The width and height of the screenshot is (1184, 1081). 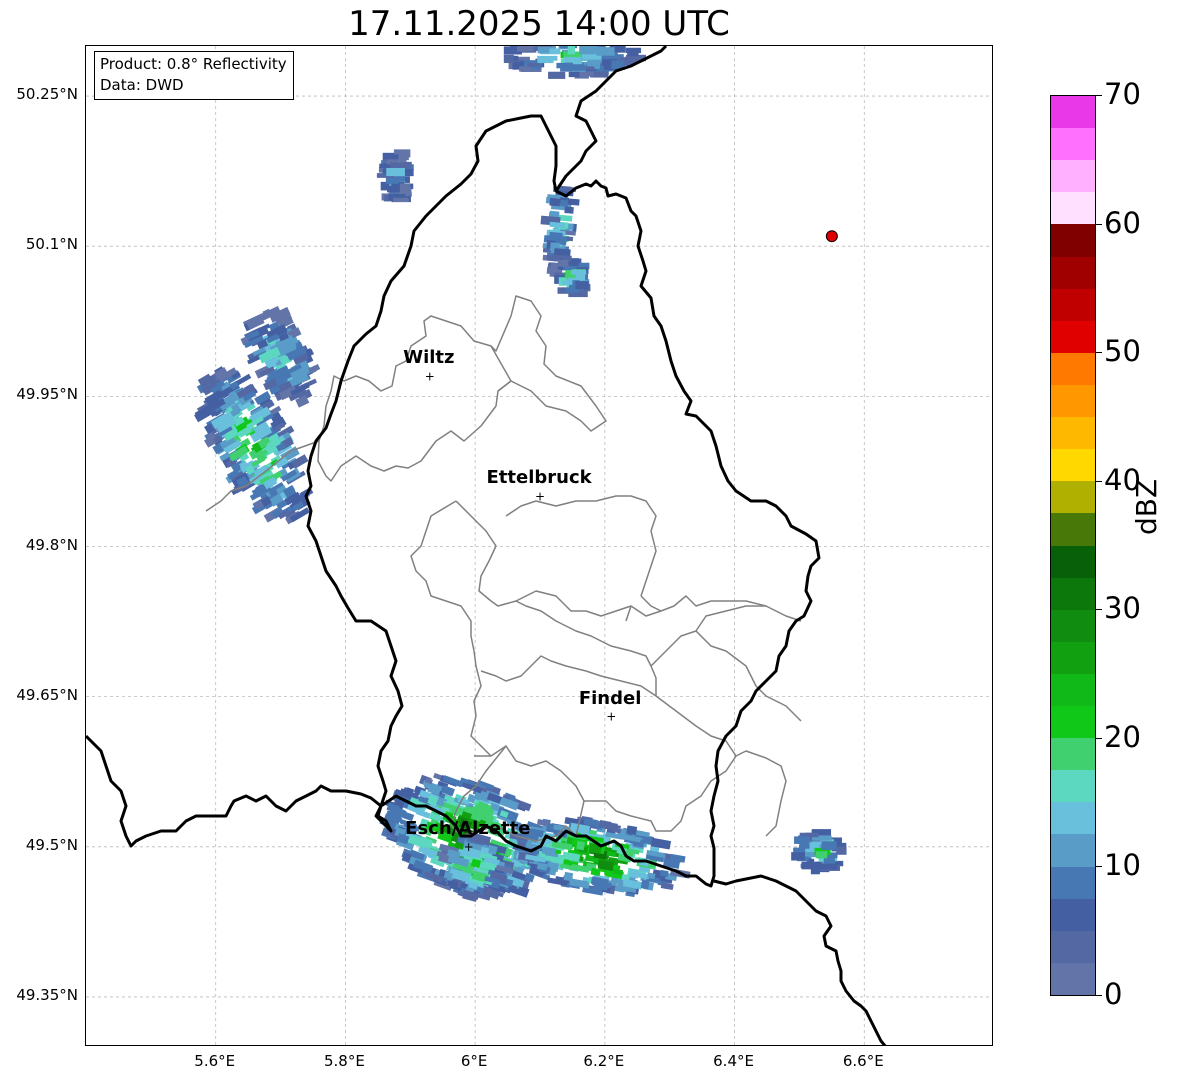 What do you see at coordinates (628, 561) in the screenshot?
I see `canton-border-mersch` at bounding box center [628, 561].